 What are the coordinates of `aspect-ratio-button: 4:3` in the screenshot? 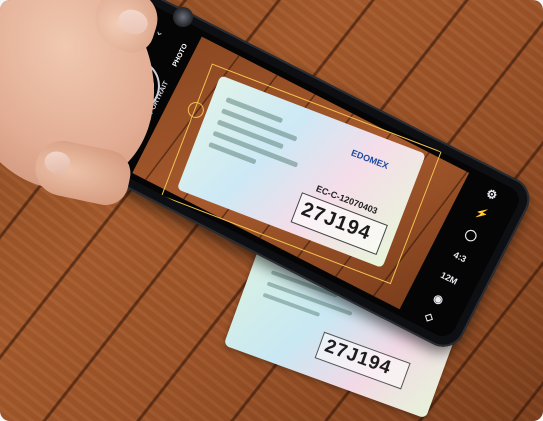 It's located at (460, 256).